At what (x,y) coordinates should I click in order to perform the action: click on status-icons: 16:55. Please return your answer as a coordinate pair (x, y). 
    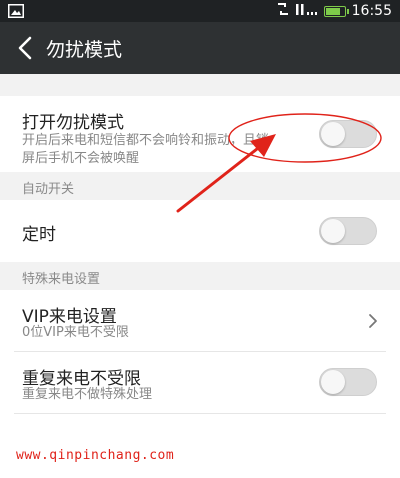
    Looking at the image, I should click on (334, 11).